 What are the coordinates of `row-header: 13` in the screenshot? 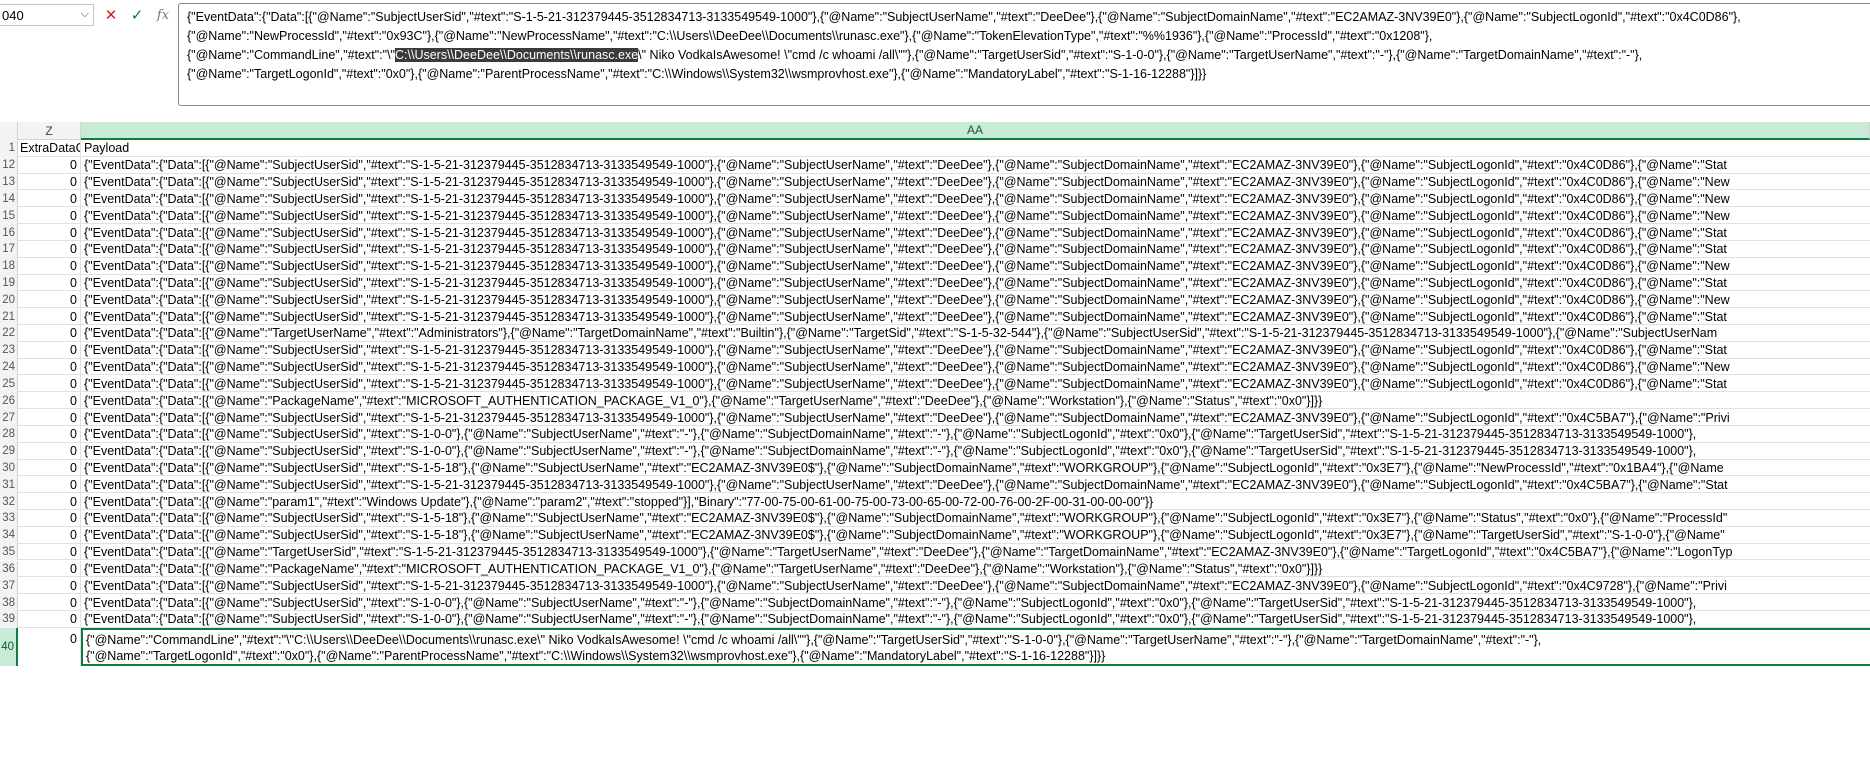 It's located at (9, 182).